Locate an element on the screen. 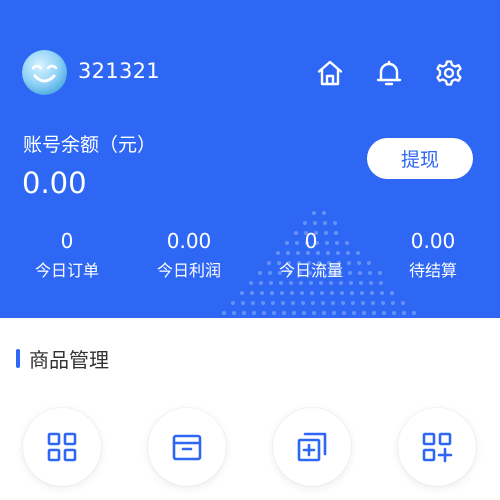 The width and height of the screenshot is (500, 500). stat-label: 今日订单 is located at coordinates (66, 270).